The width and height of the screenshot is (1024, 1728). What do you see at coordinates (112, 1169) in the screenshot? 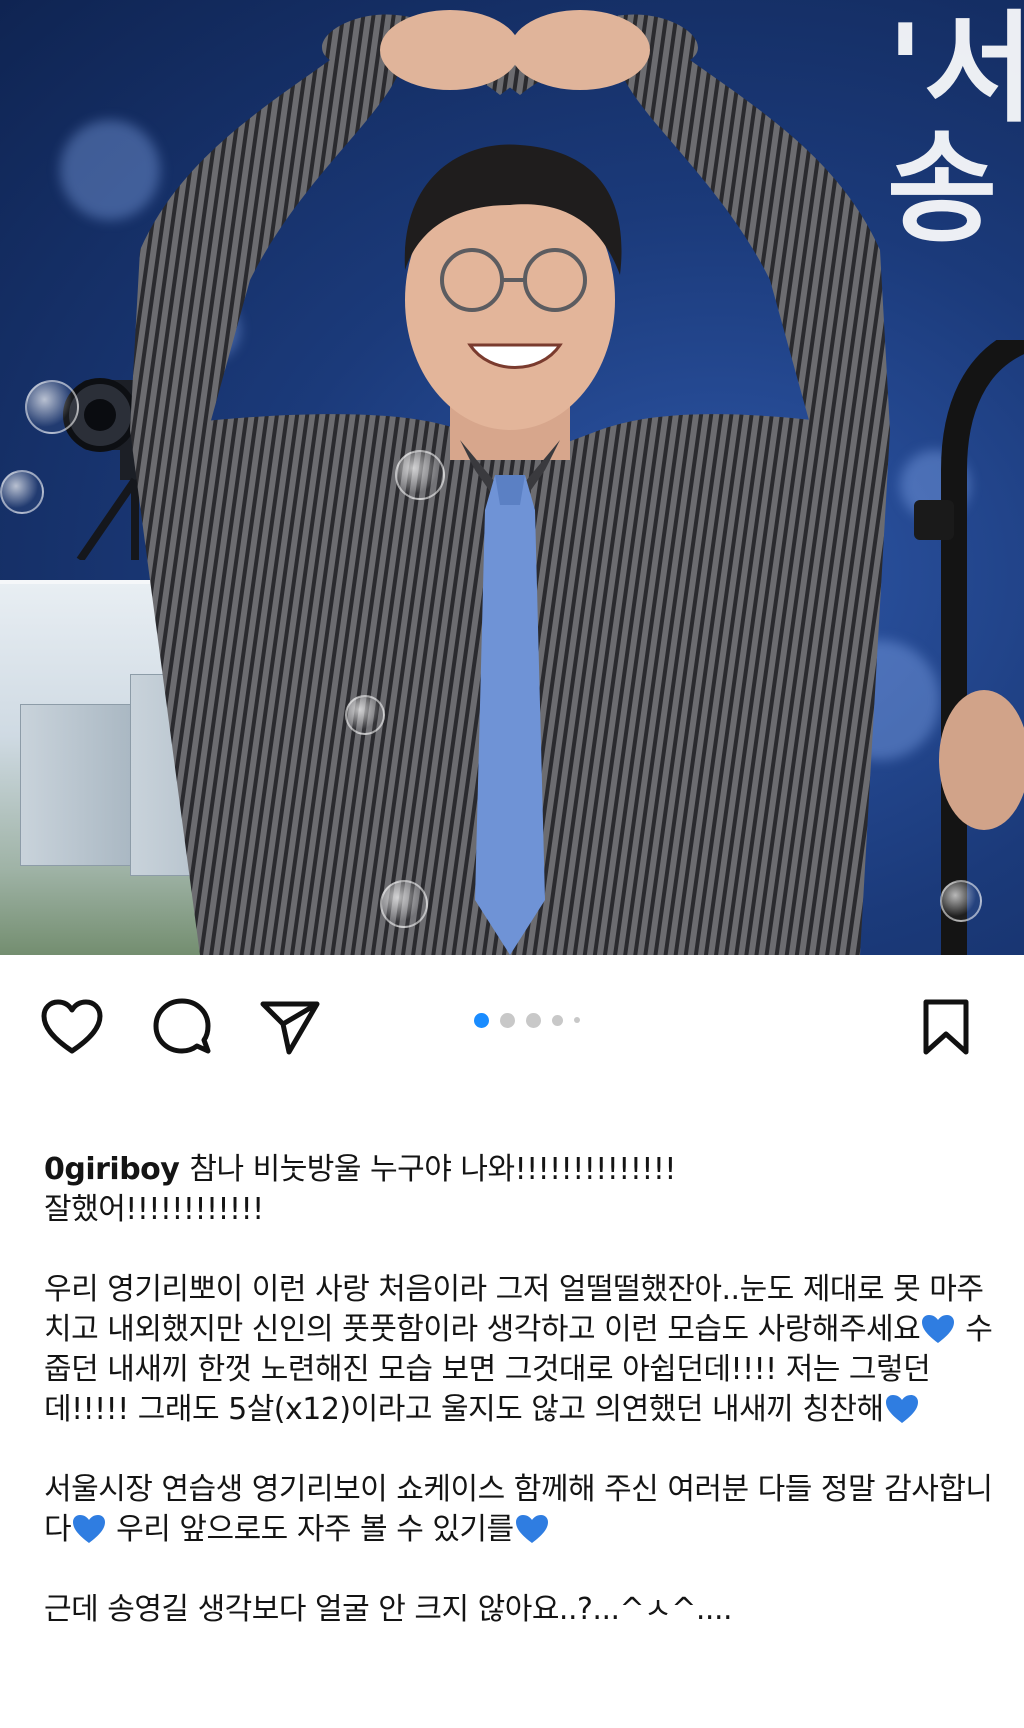
I see `username-link: 0giriboy` at bounding box center [112, 1169].